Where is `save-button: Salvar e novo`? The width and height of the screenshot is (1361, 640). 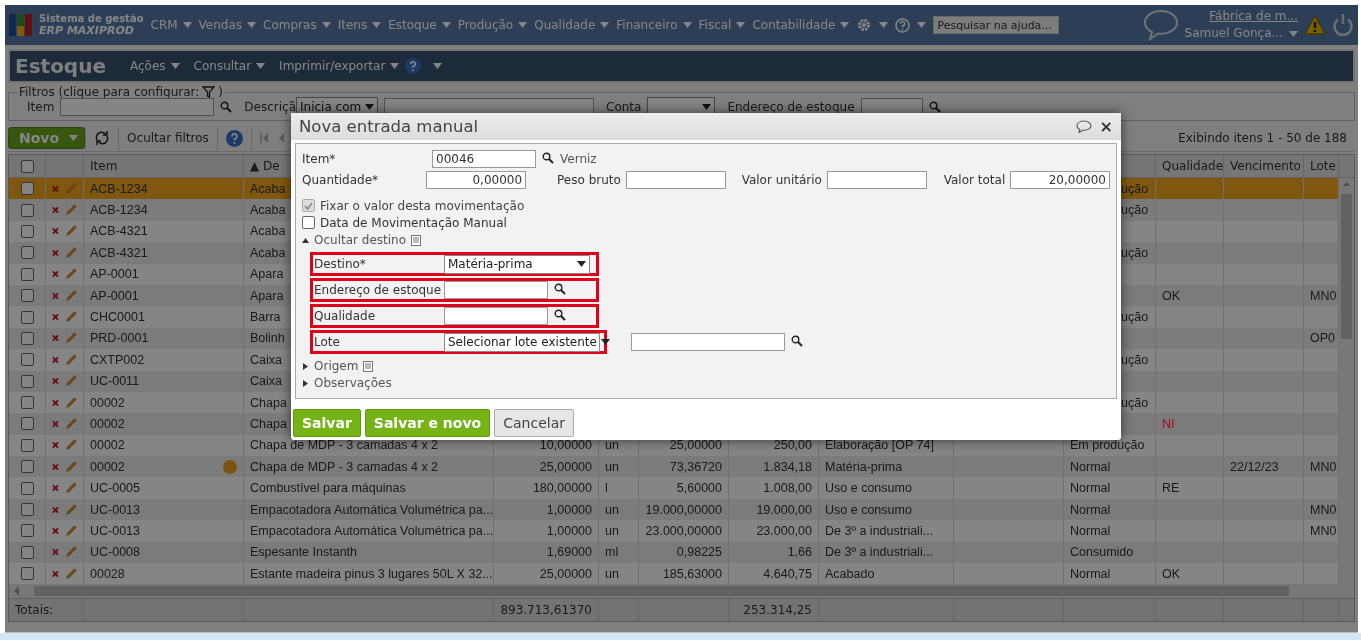 save-button: Salvar e novo is located at coordinates (427, 423).